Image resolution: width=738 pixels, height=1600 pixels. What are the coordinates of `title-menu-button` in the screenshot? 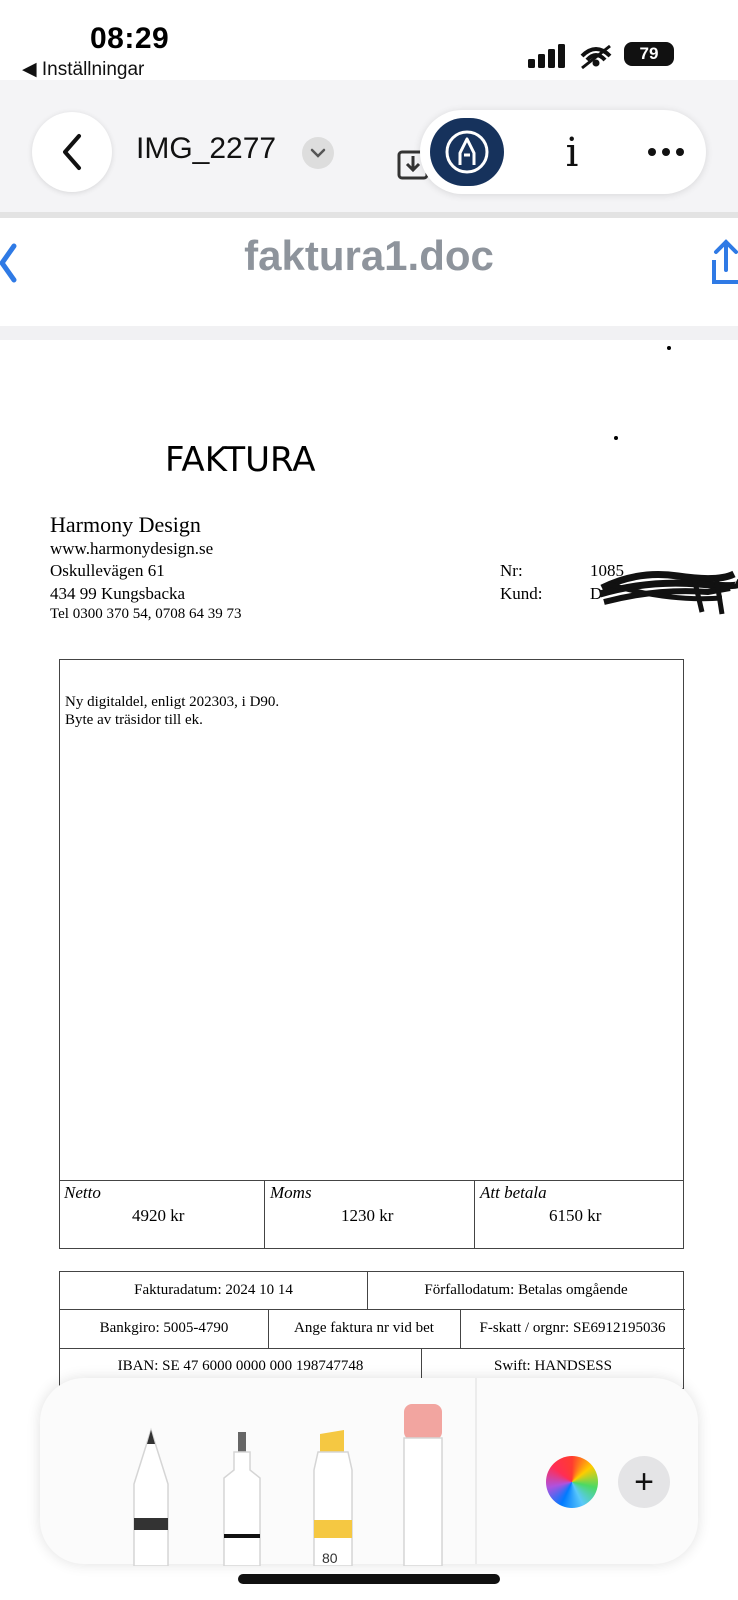 It's located at (318, 153).